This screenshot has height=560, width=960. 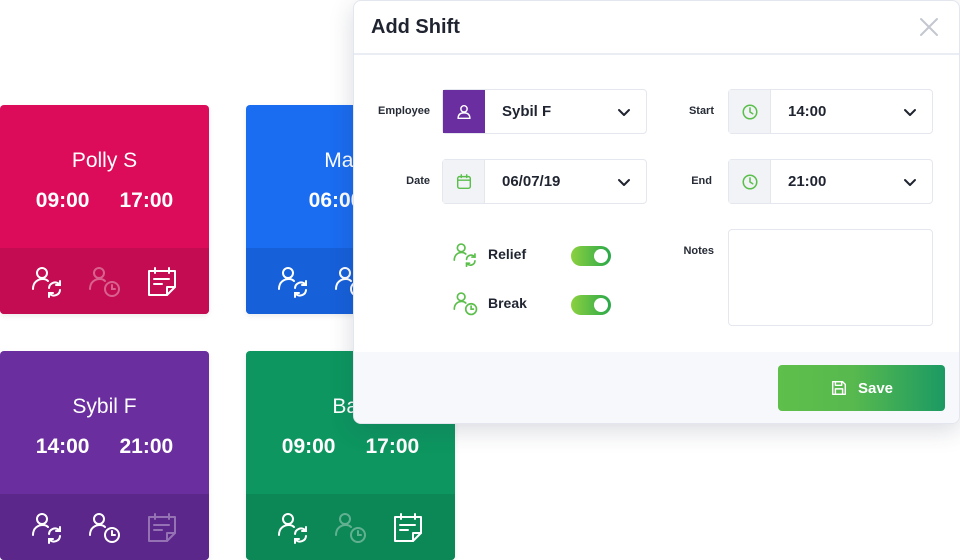 I want to click on employee-select-prefix, so click(x=464, y=111).